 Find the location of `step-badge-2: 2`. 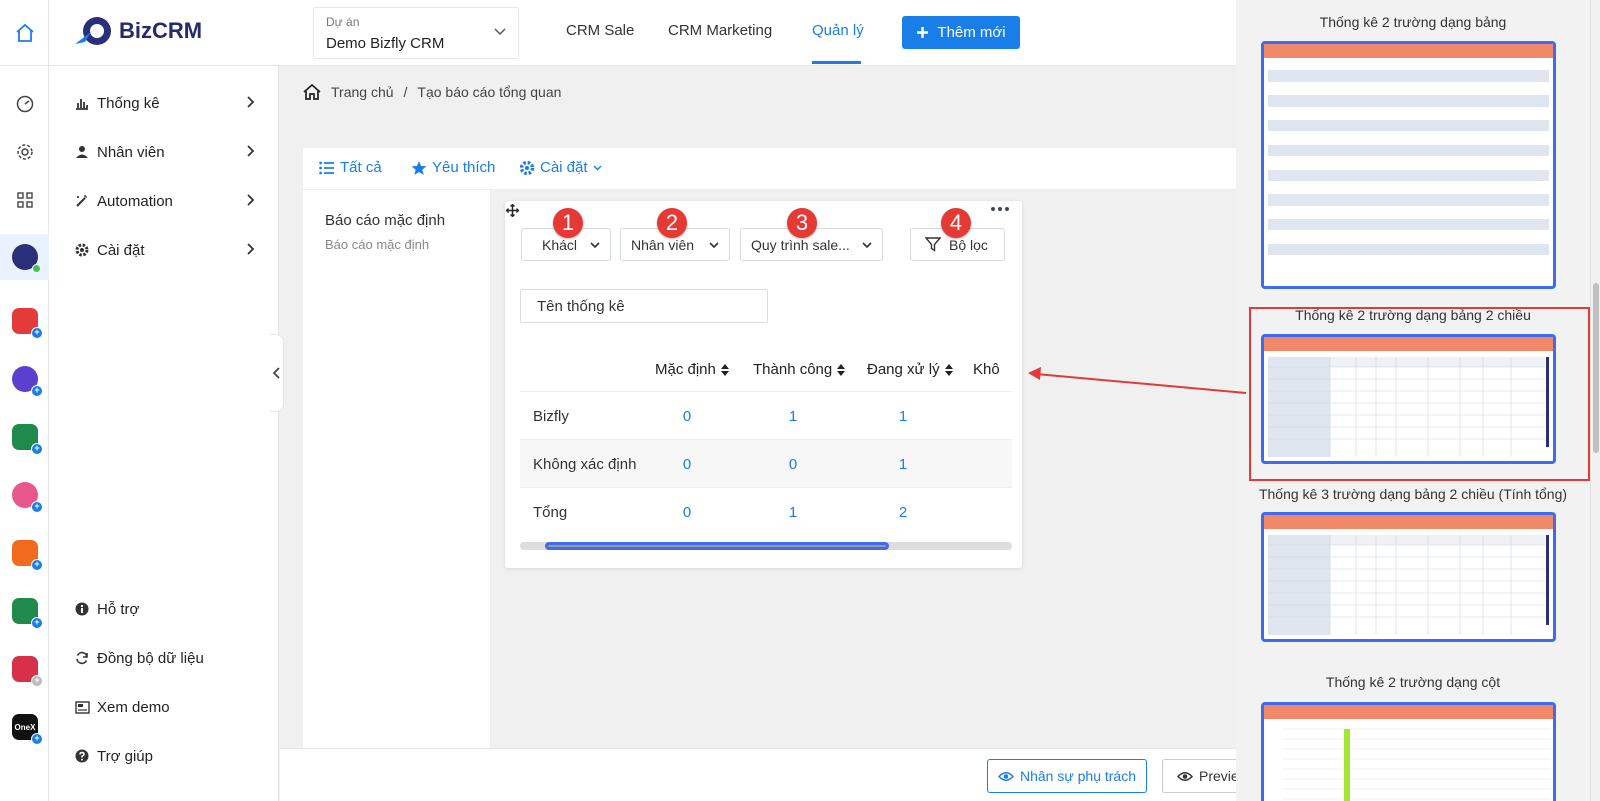

step-badge-2: 2 is located at coordinates (672, 223).